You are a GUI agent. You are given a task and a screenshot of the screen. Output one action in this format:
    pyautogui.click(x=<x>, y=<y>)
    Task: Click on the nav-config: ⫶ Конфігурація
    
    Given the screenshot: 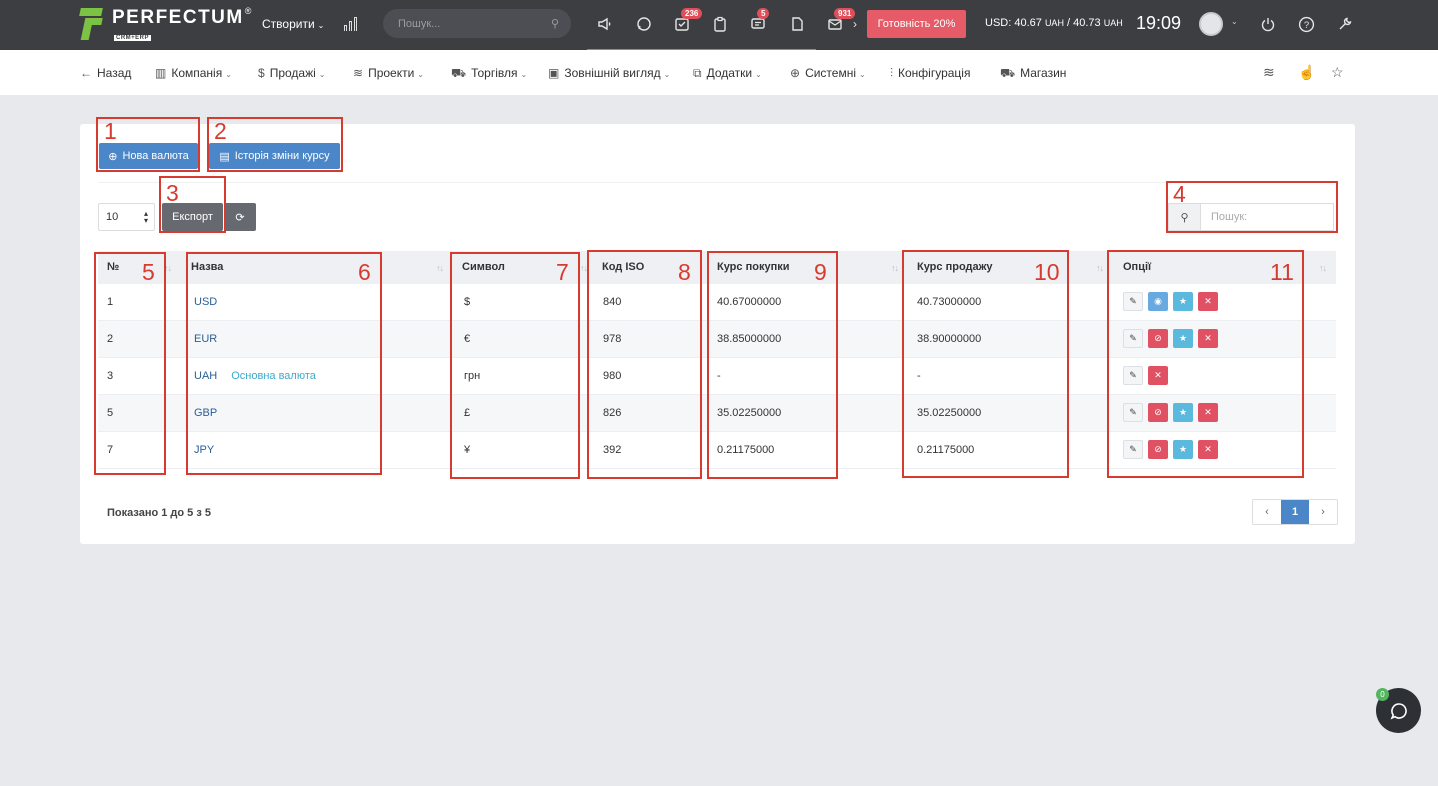 What is the action you would take?
    pyautogui.click(x=930, y=73)
    